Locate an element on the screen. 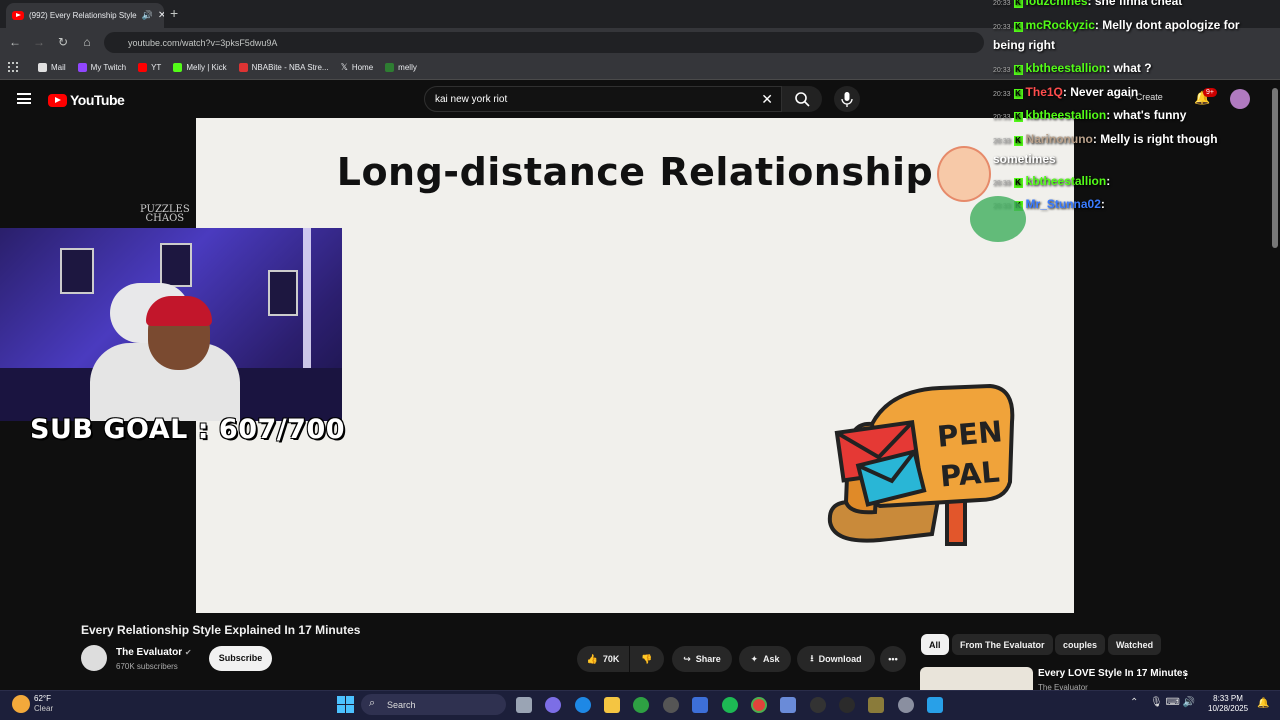  verified-icon: ✔ is located at coordinates (188, 652).